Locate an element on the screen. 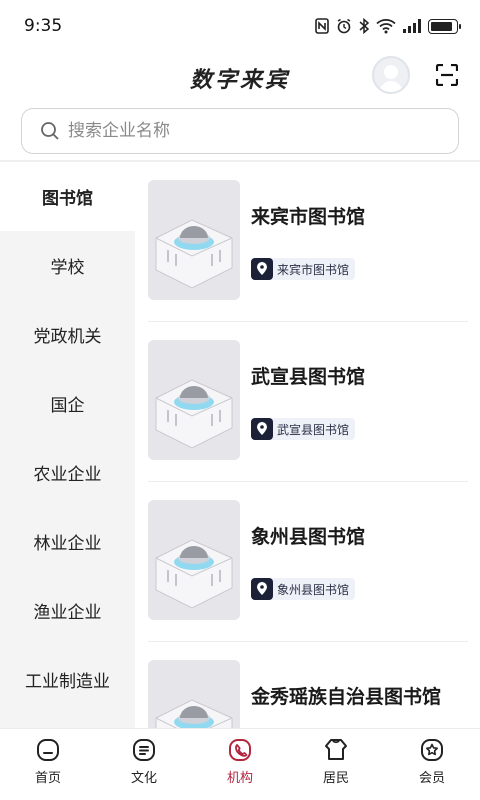 This screenshot has width=480, height=800. culture-icon is located at coordinates (144, 750).